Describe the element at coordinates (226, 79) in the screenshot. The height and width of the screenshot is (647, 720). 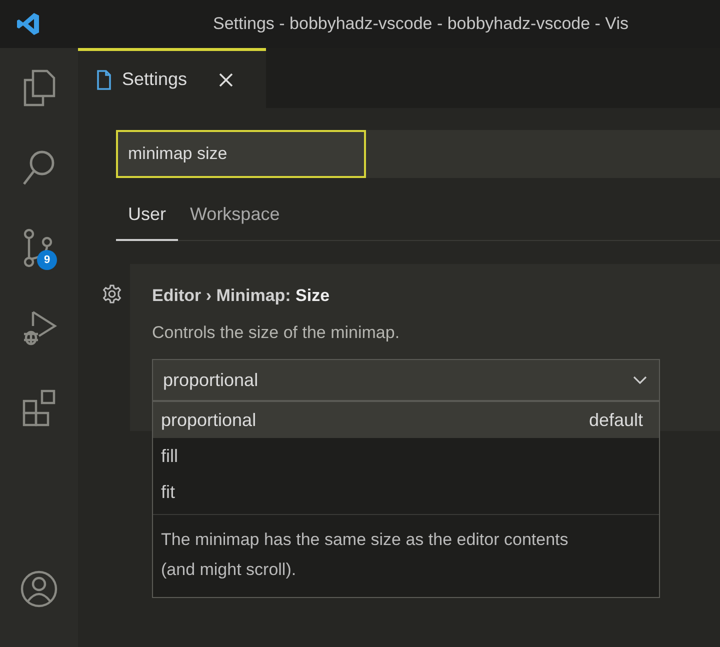
I see `close-icon` at that location.